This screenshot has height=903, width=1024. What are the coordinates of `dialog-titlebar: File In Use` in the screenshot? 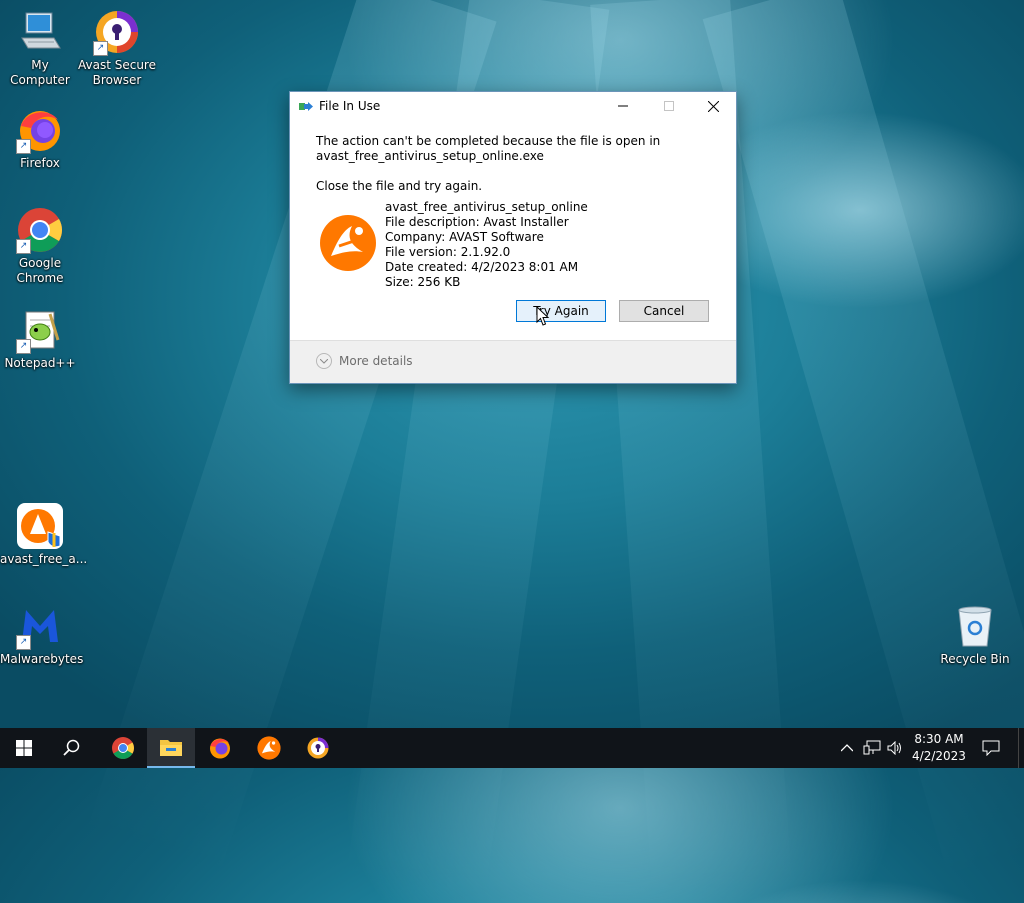 It's located at (513, 106).